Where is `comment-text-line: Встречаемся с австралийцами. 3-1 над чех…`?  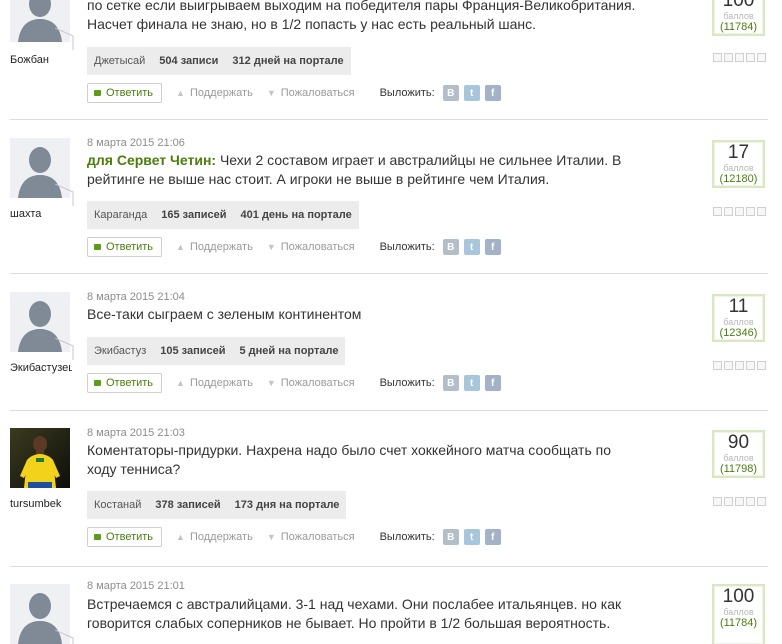
comment-text-line: Встречаемся с австралийцами. 3-1 над чех… is located at coordinates (354, 604).